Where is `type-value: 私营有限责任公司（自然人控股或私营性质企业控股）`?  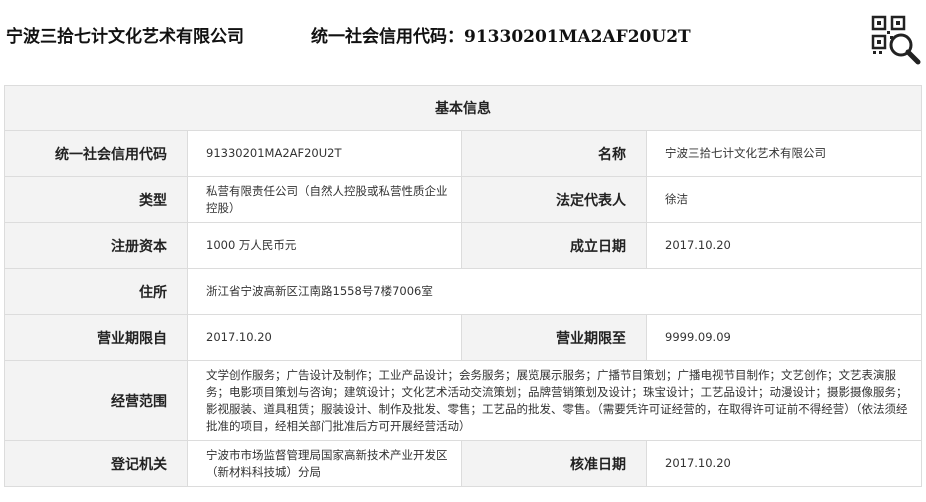 type-value: 私营有限责任公司（自然人控股或私营性质企业控股） is located at coordinates (324, 199).